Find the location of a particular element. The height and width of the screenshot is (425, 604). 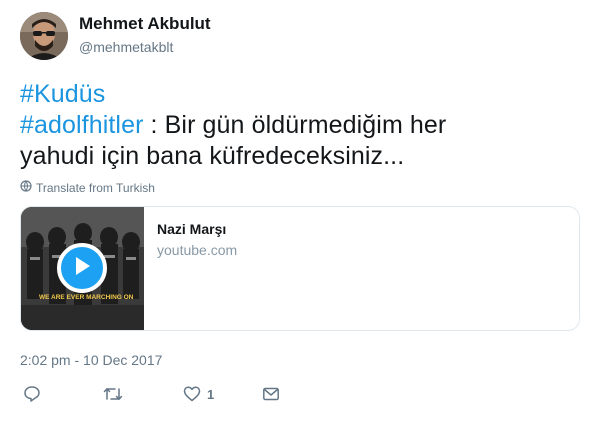

reply-icon is located at coordinates (32, 394).